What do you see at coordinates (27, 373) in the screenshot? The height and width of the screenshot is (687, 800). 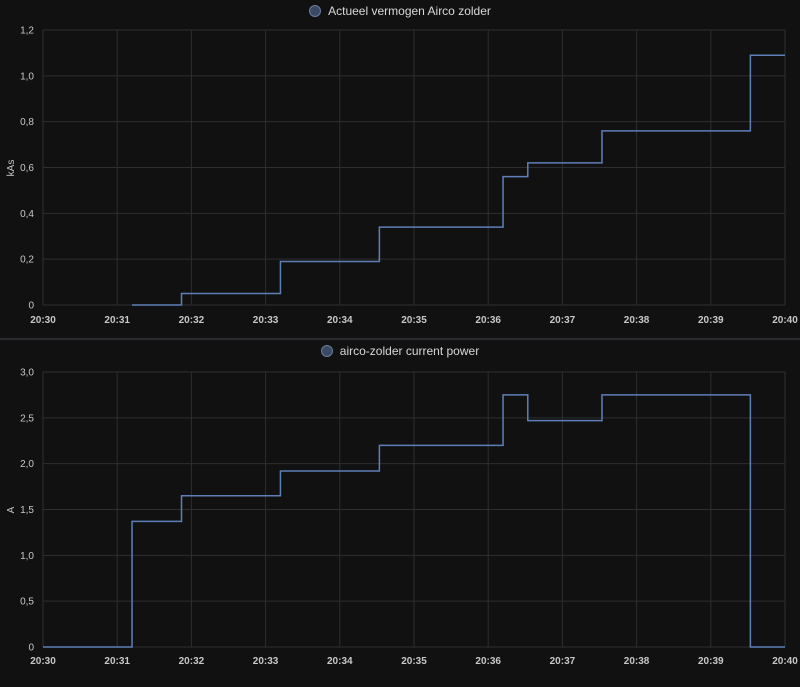 I see `y-tick-label: 3,0` at bounding box center [27, 373].